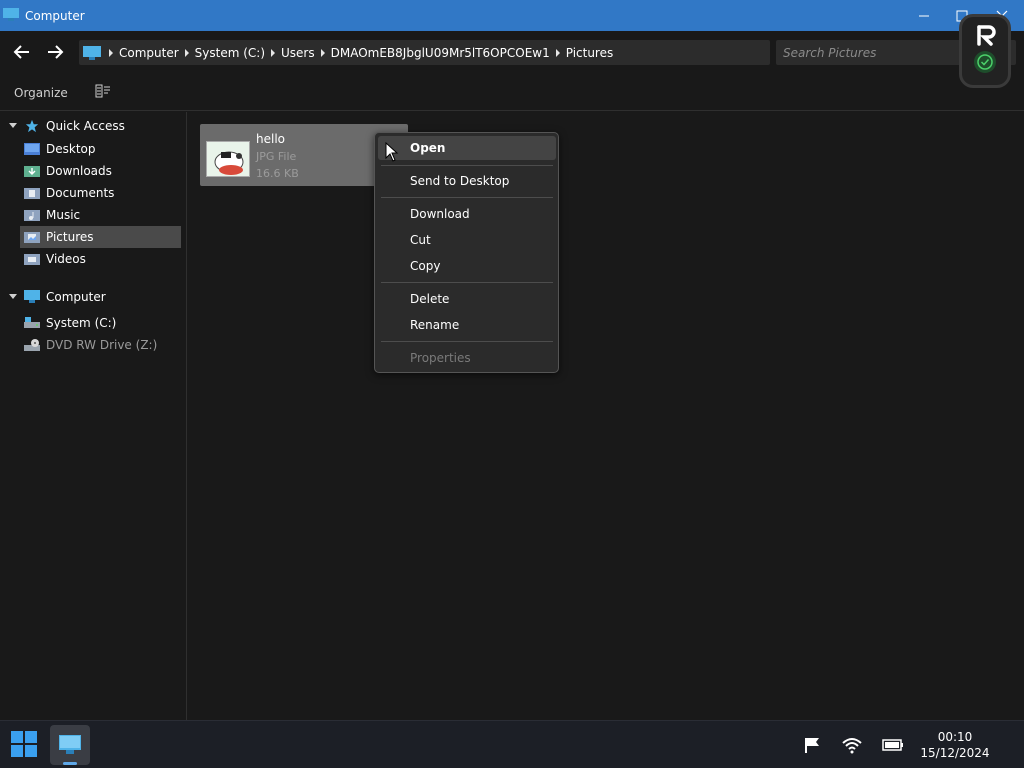 Image resolution: width=1024 pixels, height=768 pixels. What do you see at coordinates (100, 215) in the screenshot?
I see `sidebar-item-music: Music` at bounding box center [100, 215].